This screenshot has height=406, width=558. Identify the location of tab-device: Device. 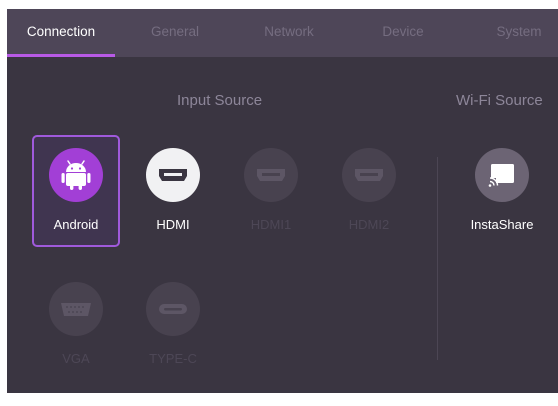
(403, 33).